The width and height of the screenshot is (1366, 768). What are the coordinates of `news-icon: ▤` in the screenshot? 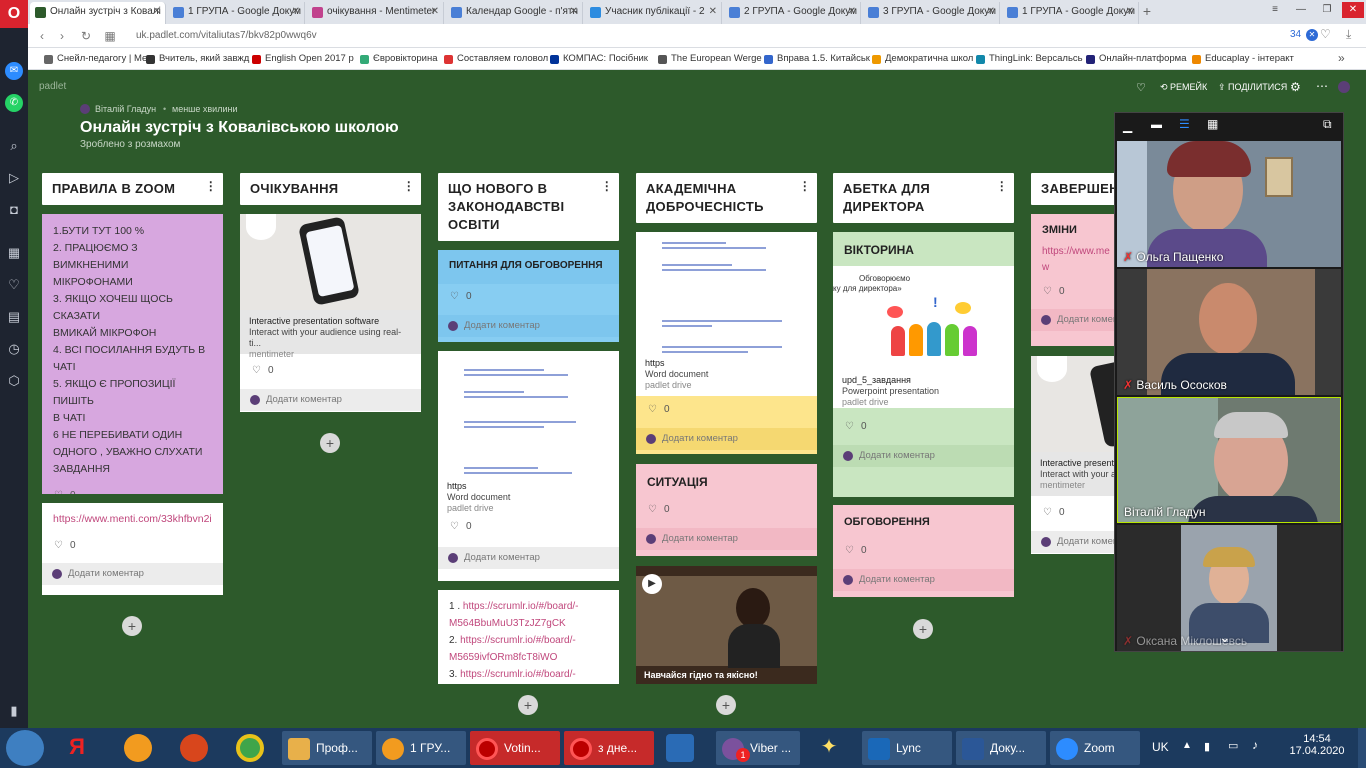 It's located at (14, 317).